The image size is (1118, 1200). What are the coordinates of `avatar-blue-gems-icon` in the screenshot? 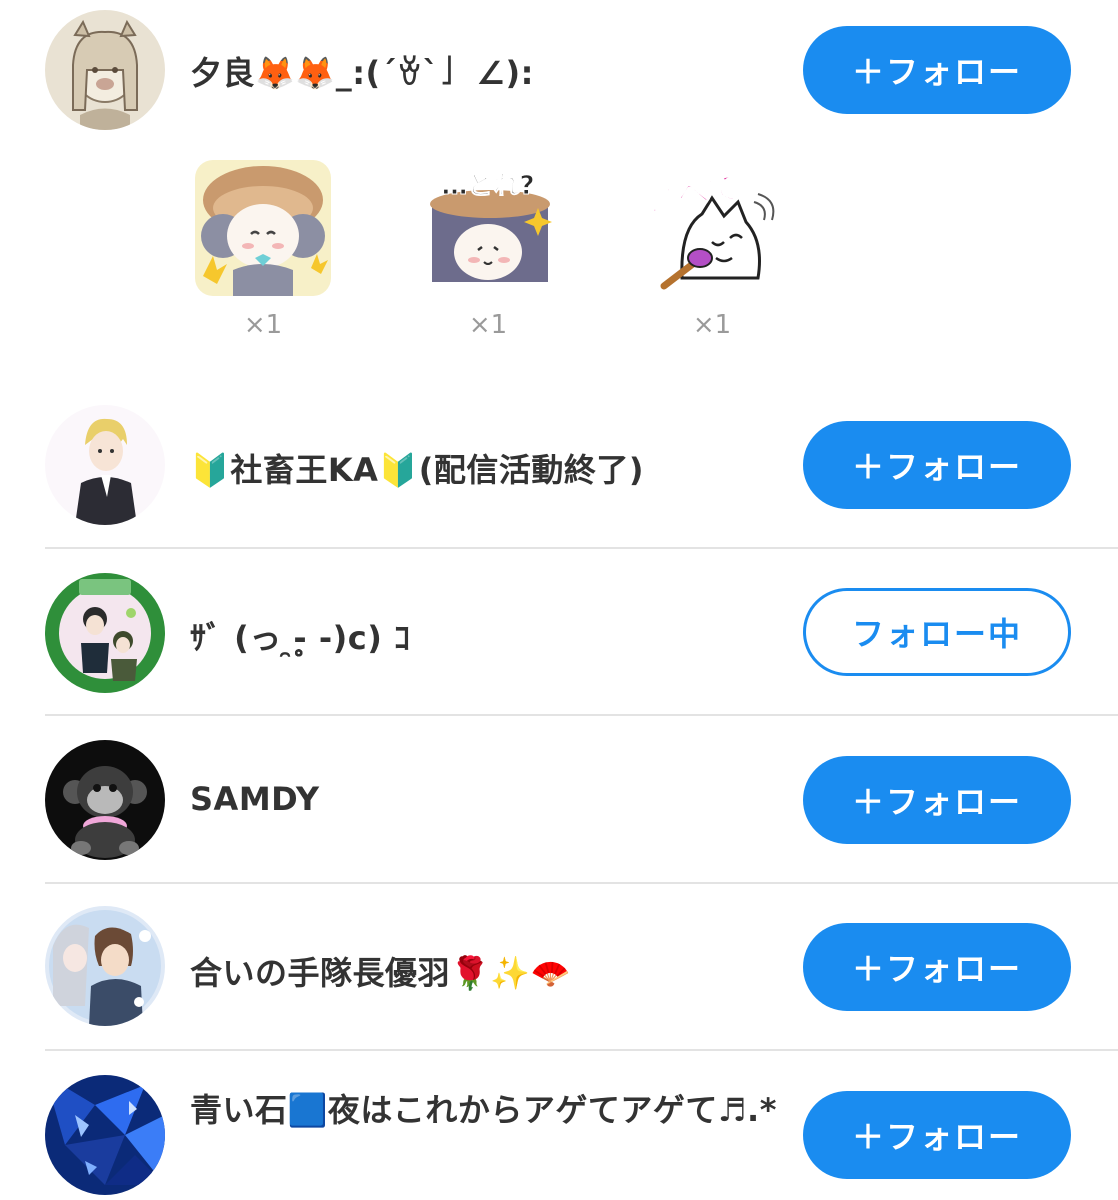 It's located at (105, 1135).